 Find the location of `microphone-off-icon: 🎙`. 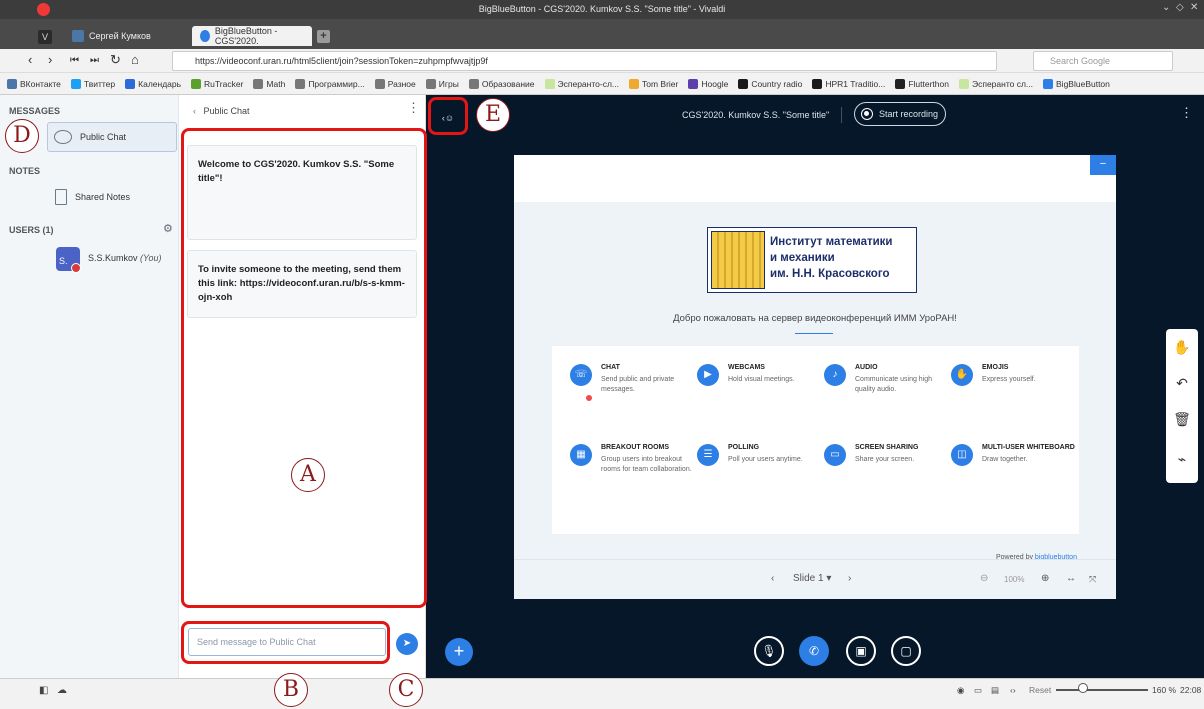

microphone-off-icon: 🎙 is located at coordinates (769, 651).